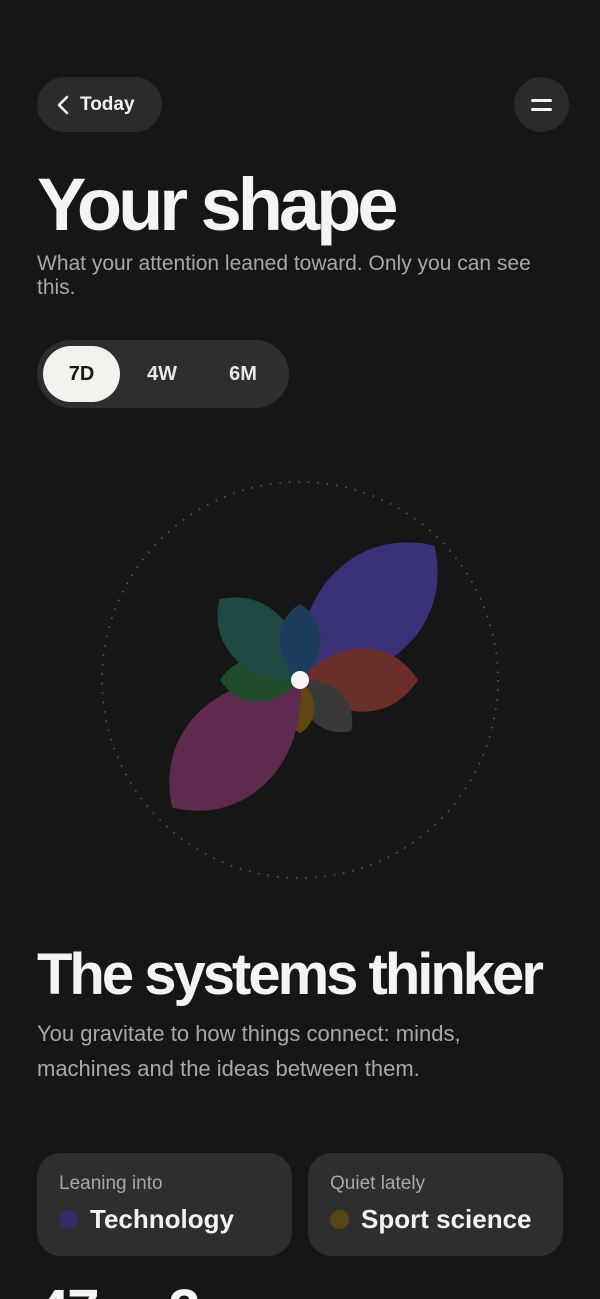  I want to click on range-option-4w: 4W, so click(162, 374).